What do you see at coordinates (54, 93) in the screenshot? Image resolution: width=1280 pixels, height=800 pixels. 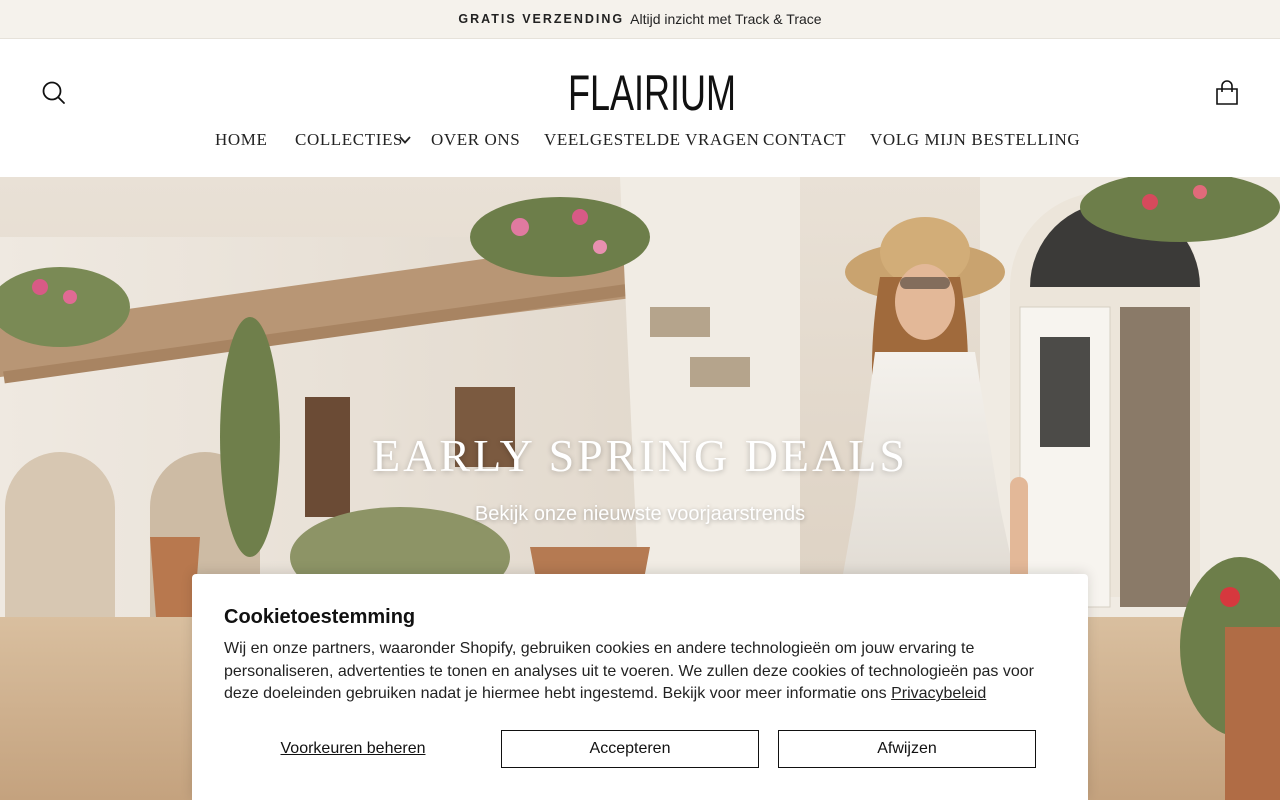 I see `search-icon` at bounding box center [54, 93].